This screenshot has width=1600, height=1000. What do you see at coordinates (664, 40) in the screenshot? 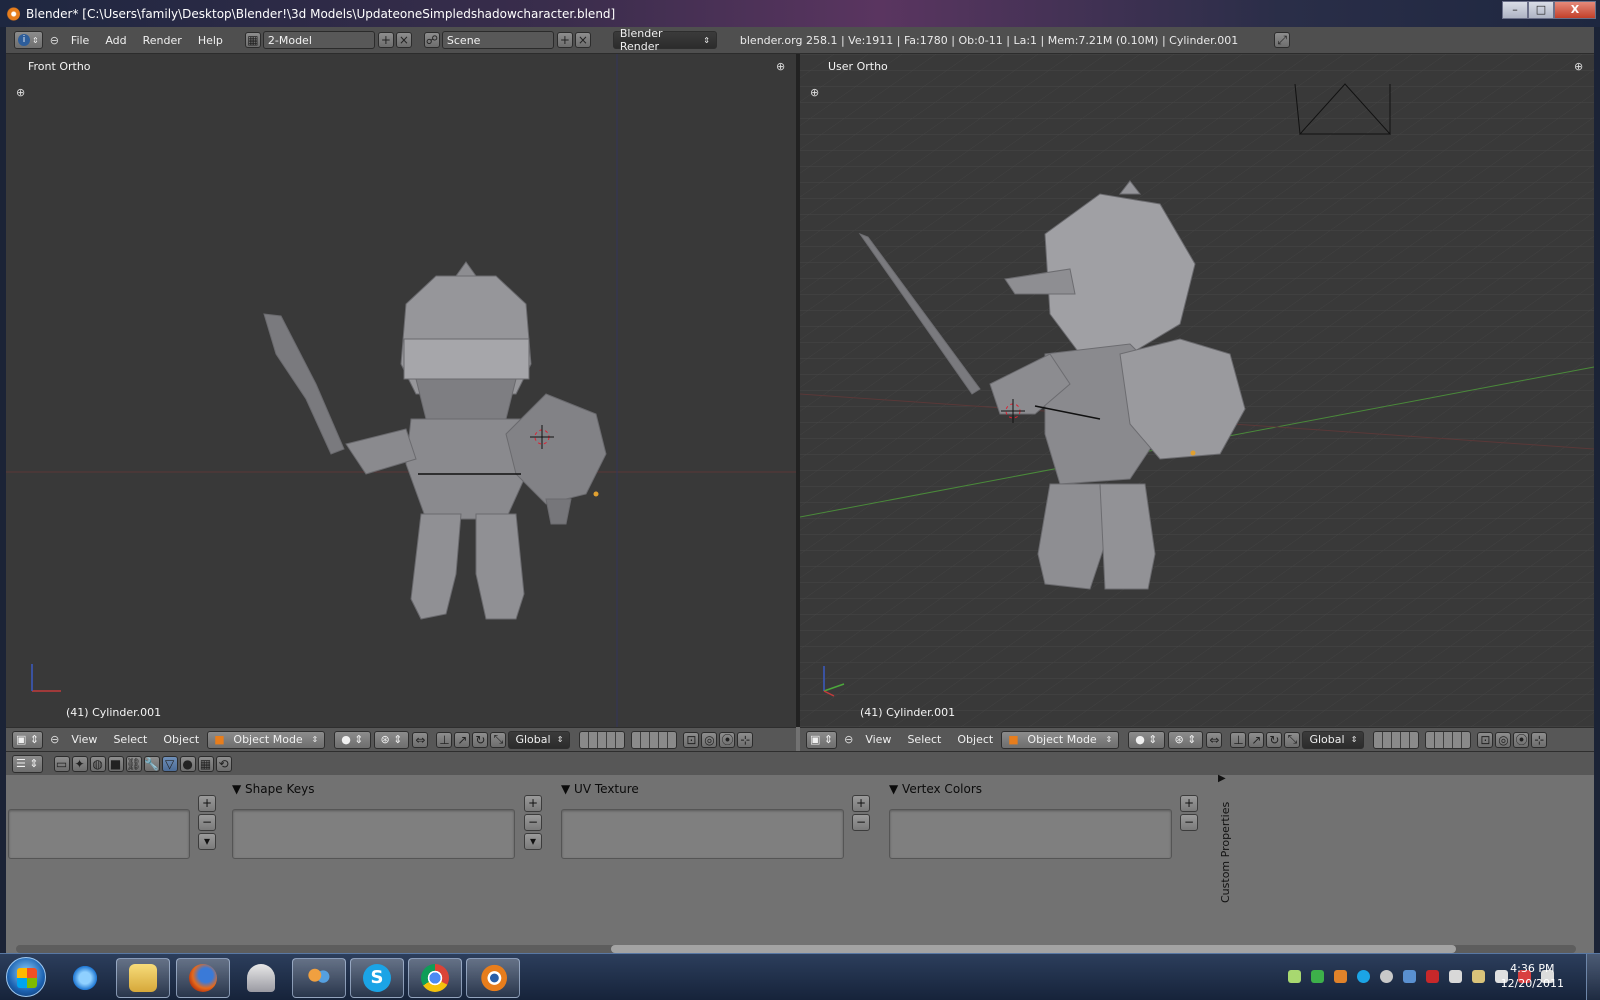
I see `render-engine-select: Blender Render ⇕` at bounding box center [664, 40].